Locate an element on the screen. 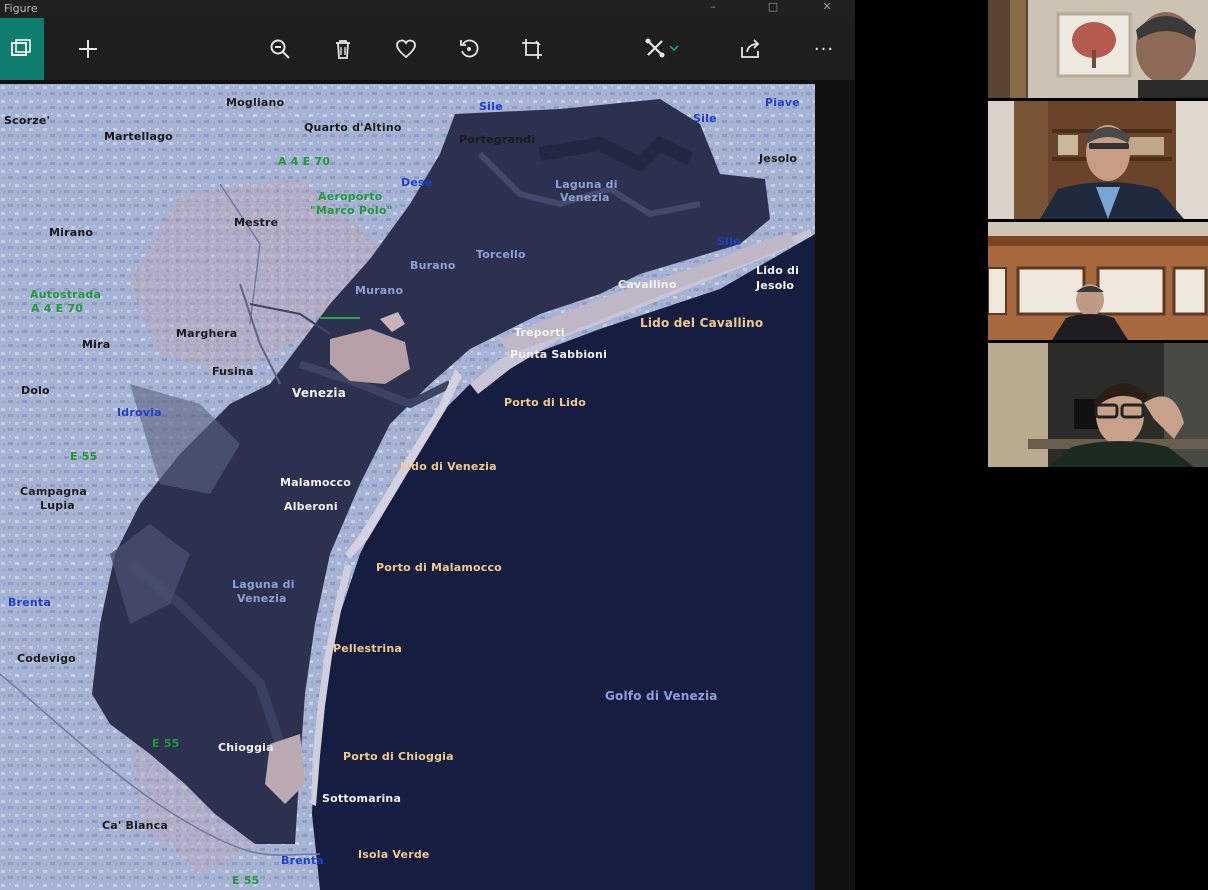 This screenshot has width=1208, height=890. window-title: Figure is located at coordinates (21, 8).